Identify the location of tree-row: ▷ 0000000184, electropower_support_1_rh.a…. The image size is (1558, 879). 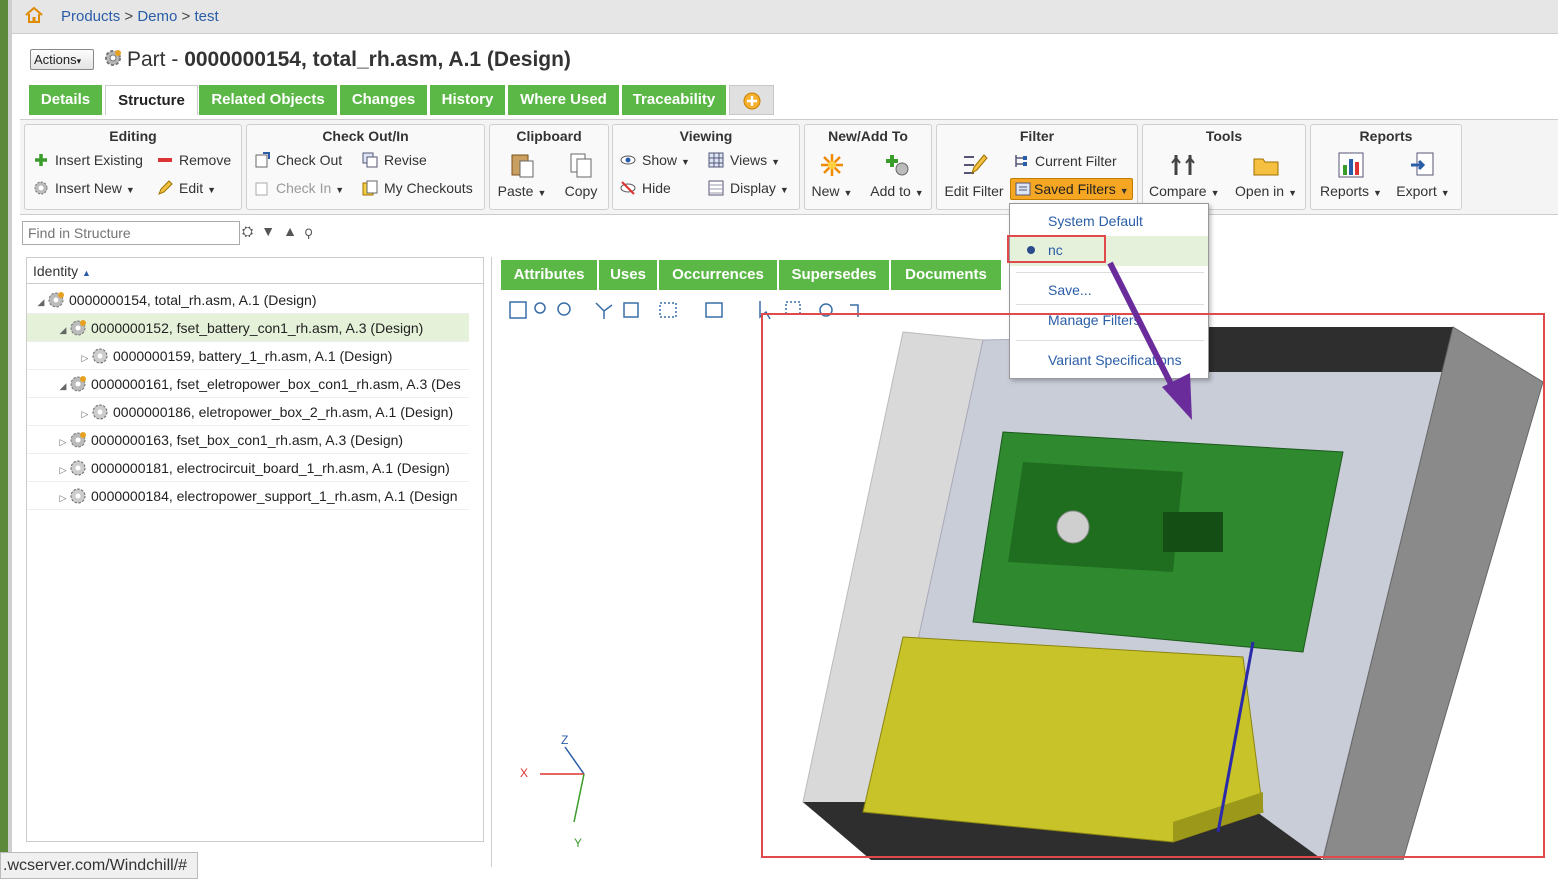
(248, 496).